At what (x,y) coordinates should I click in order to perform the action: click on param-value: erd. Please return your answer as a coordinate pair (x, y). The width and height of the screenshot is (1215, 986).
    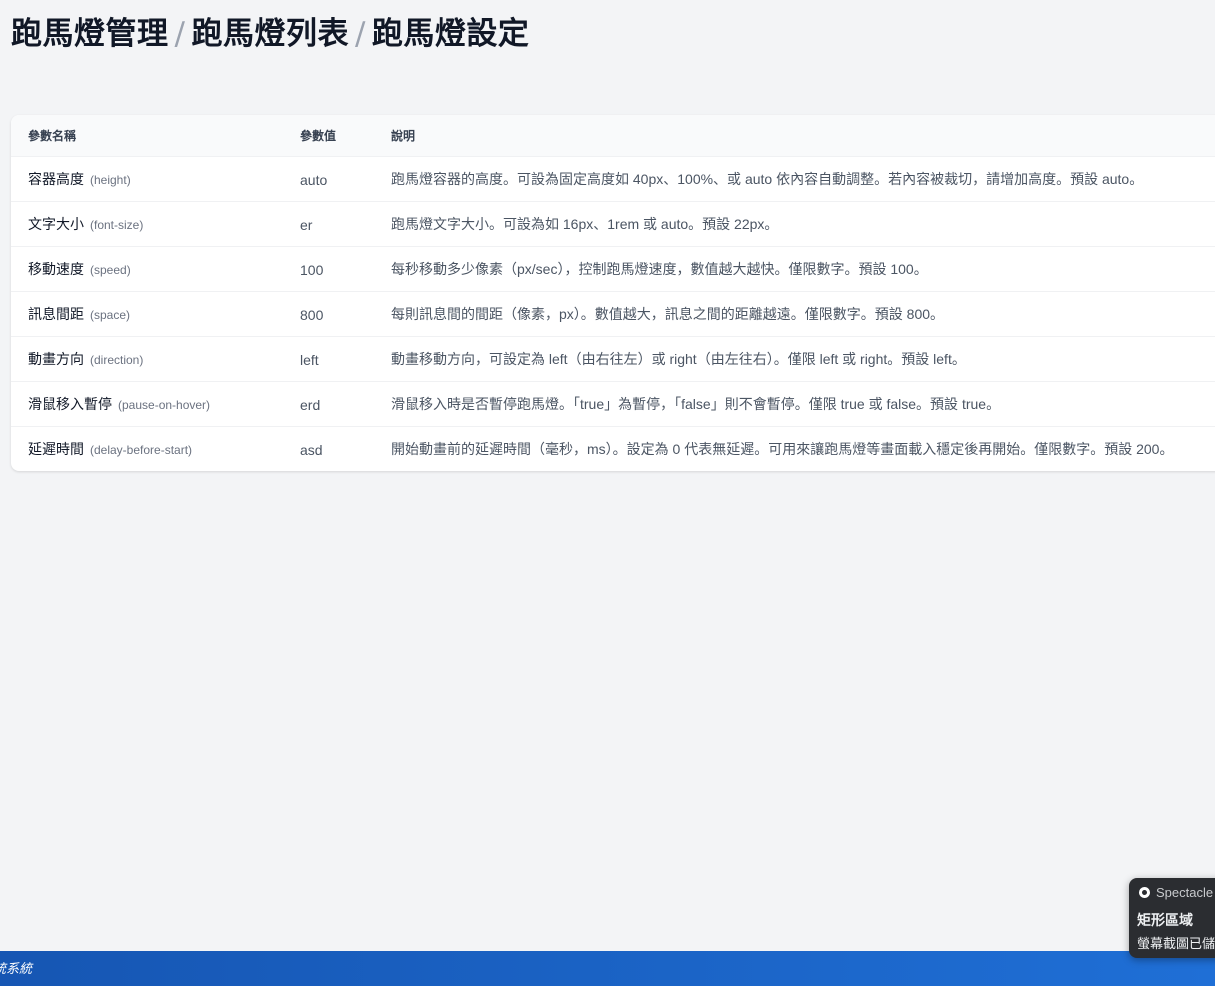
    Looking at the image, I should click on (310, 404).